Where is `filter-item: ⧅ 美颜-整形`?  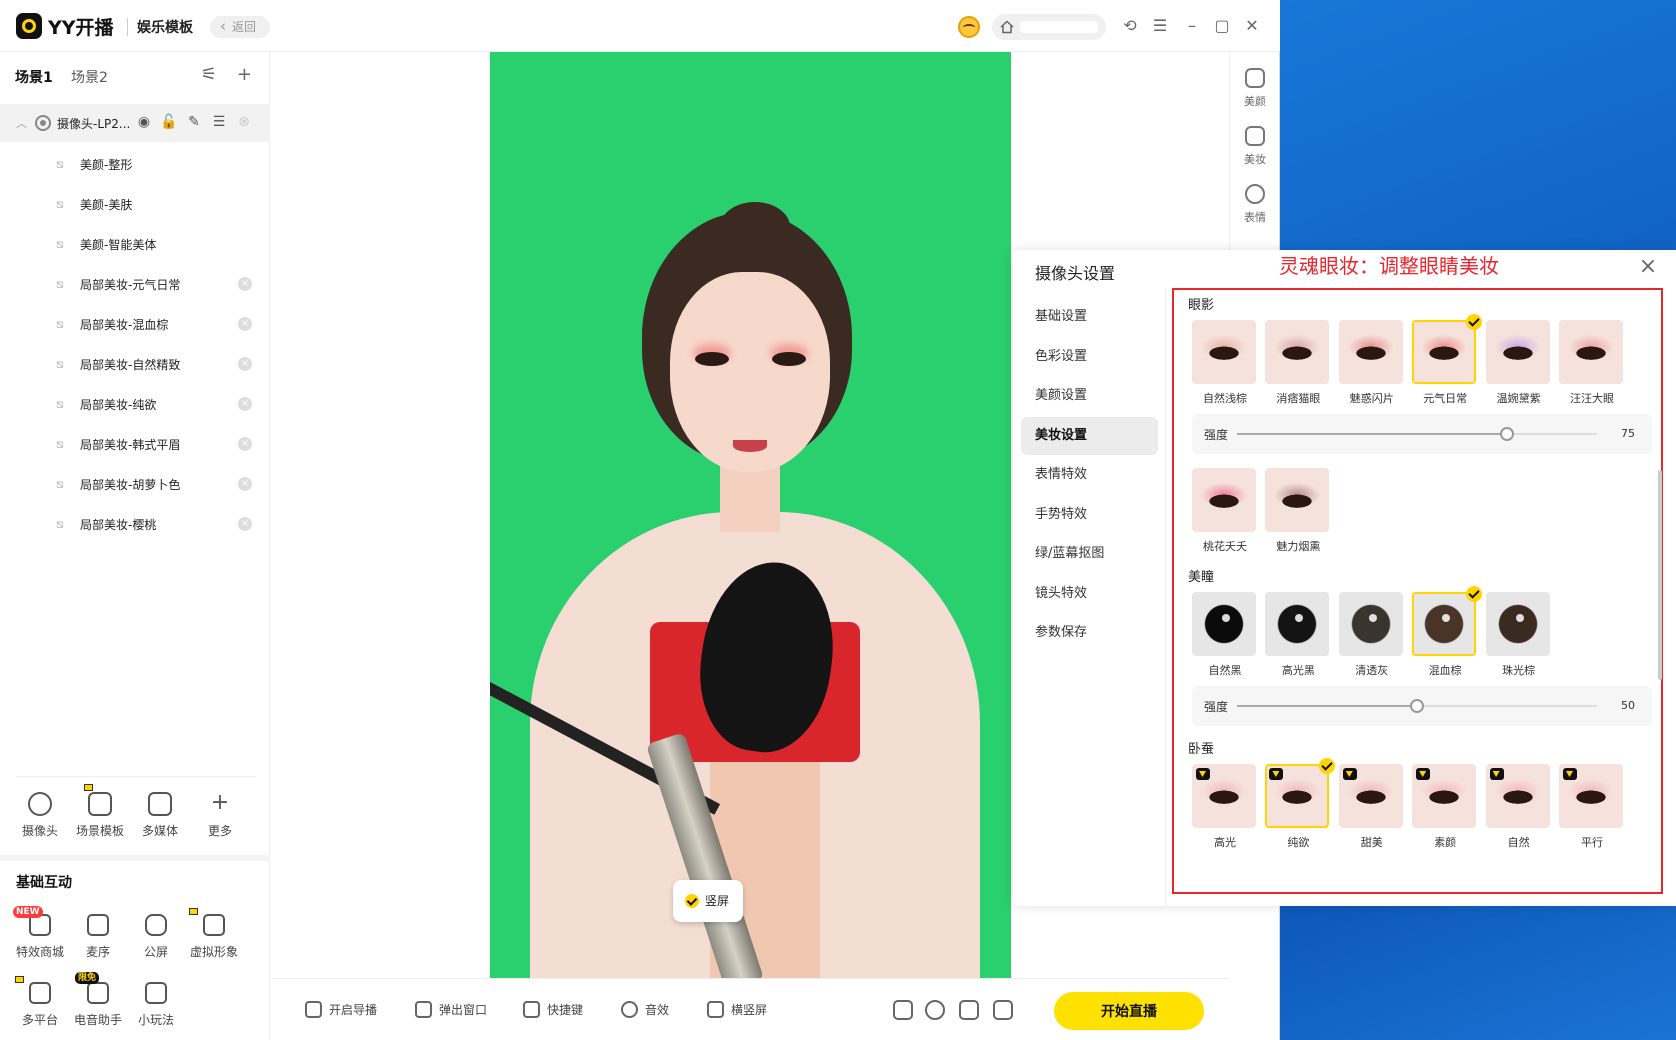
filter-item: ⧅ 美颜-整形 is located at coordinates (135, 164).